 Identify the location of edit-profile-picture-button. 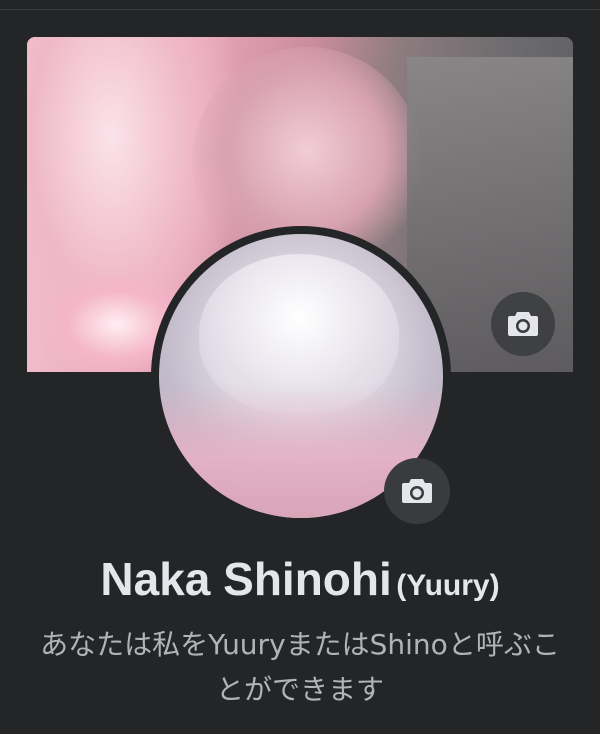
(417, 491).